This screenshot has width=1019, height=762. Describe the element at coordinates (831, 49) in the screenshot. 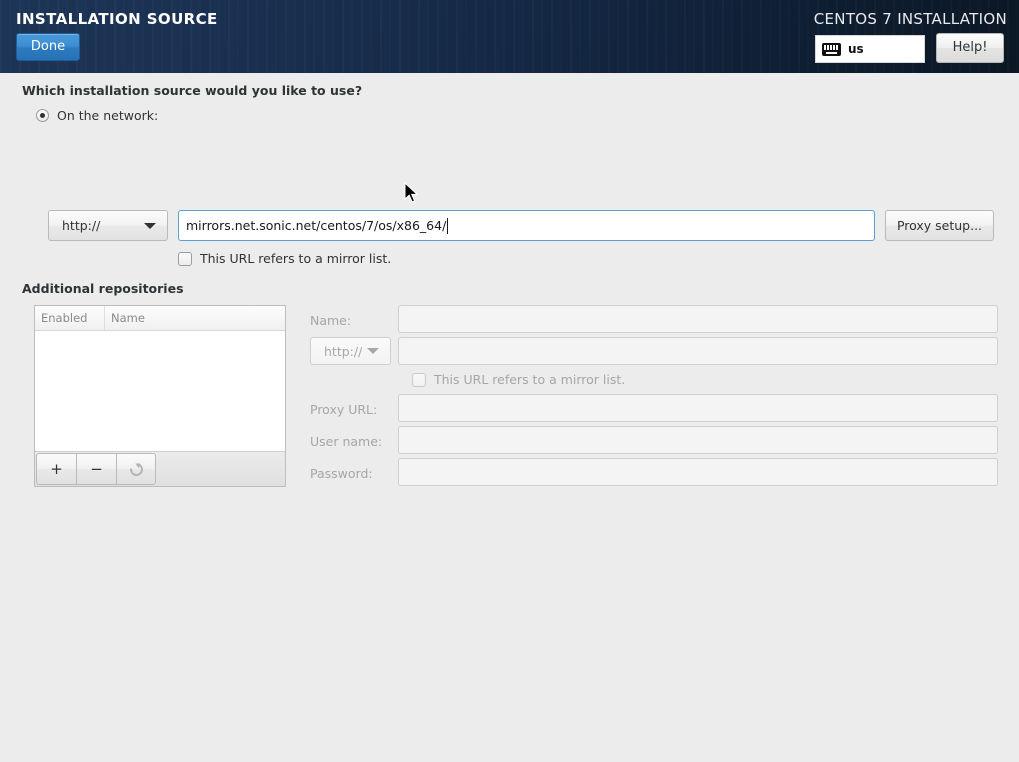

I see `keyboard-icon` at that location.